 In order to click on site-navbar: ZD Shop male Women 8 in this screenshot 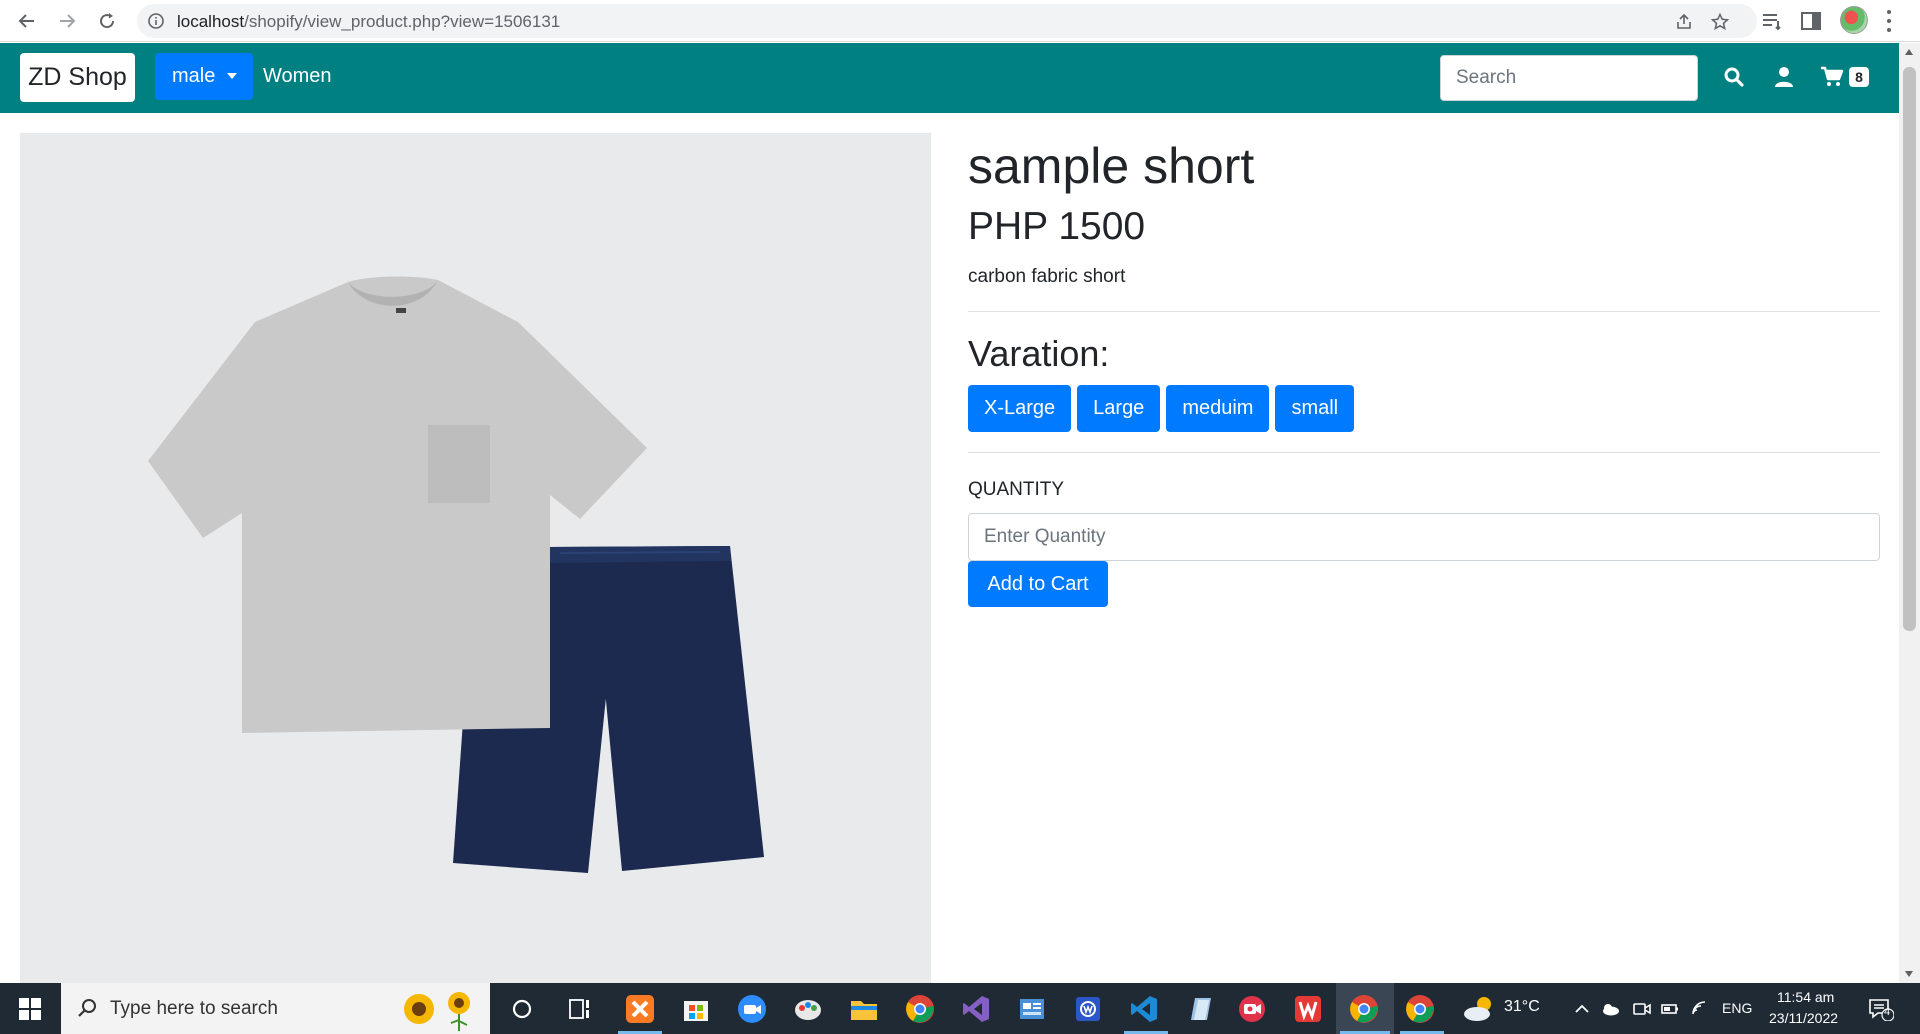, I will do `click(949, 78)`.